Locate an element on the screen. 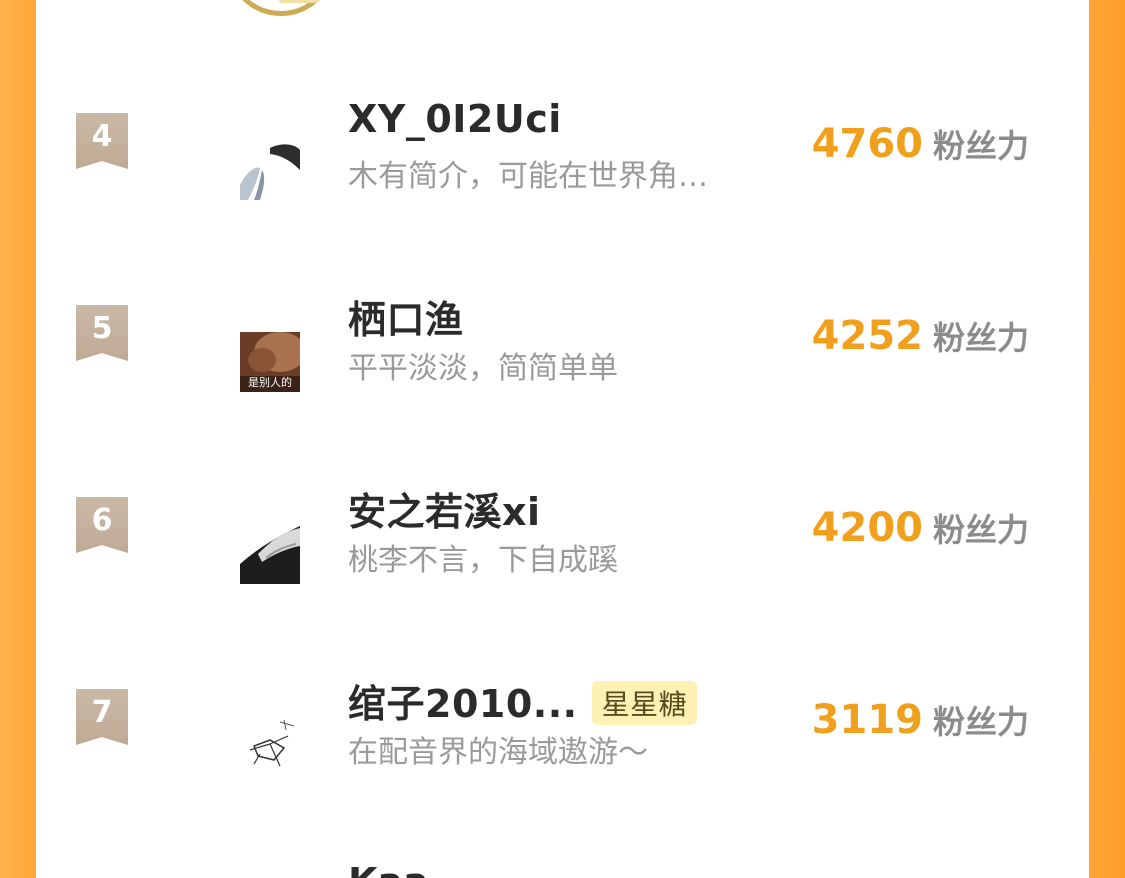  user-bio: 在配音界的海域遨游～ is located at coordinates (498, 752).